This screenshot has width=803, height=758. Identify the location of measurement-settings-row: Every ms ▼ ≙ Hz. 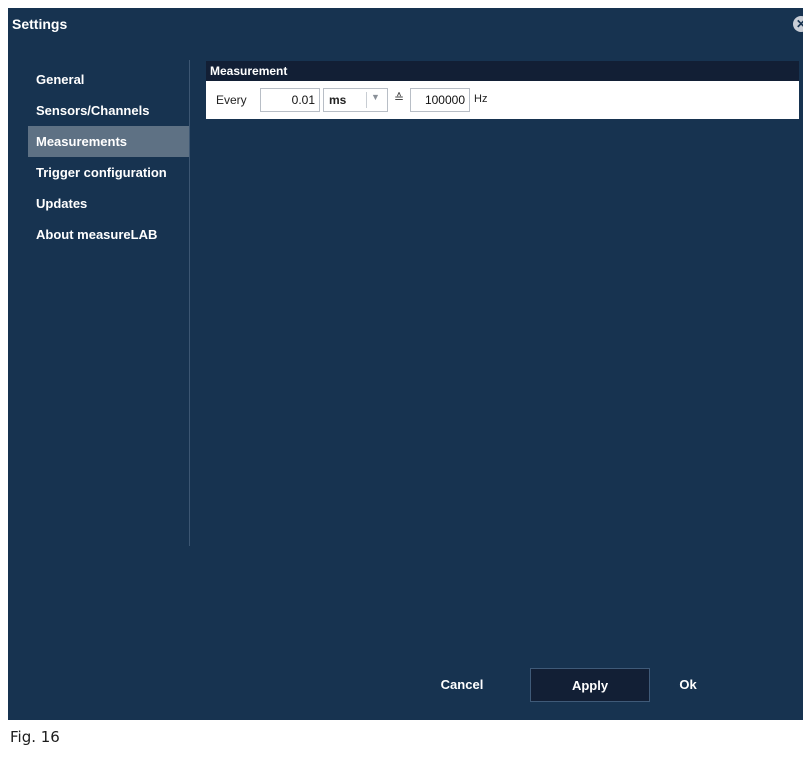
(502, 100).